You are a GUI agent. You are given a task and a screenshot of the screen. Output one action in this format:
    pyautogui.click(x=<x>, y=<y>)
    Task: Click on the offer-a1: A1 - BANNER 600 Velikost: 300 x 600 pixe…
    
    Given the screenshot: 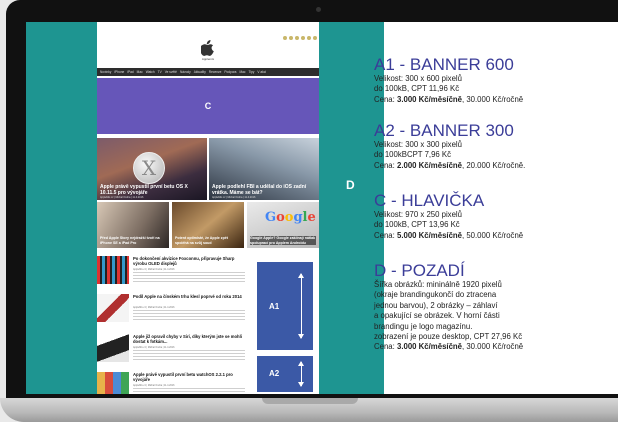 What is the action you would take?
    pyautogui.click(x=482, y=80)
    